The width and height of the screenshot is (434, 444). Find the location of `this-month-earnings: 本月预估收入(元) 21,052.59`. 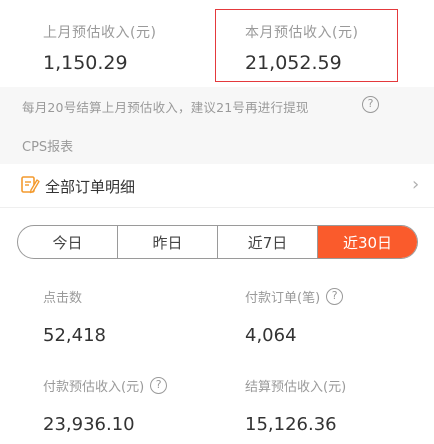

this-month-earnings: 本月预估收入(元) 21,052.59 is located at coordinates (301, 48).